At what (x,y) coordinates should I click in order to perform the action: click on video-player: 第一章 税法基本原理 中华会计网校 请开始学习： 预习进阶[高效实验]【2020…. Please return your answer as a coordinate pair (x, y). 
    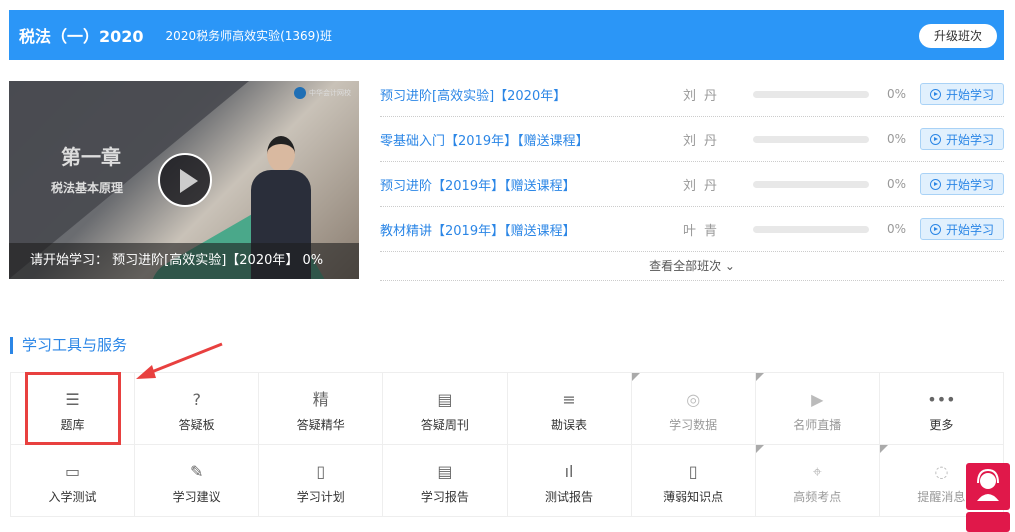
    Looking at the image, I should click on (184, 180).